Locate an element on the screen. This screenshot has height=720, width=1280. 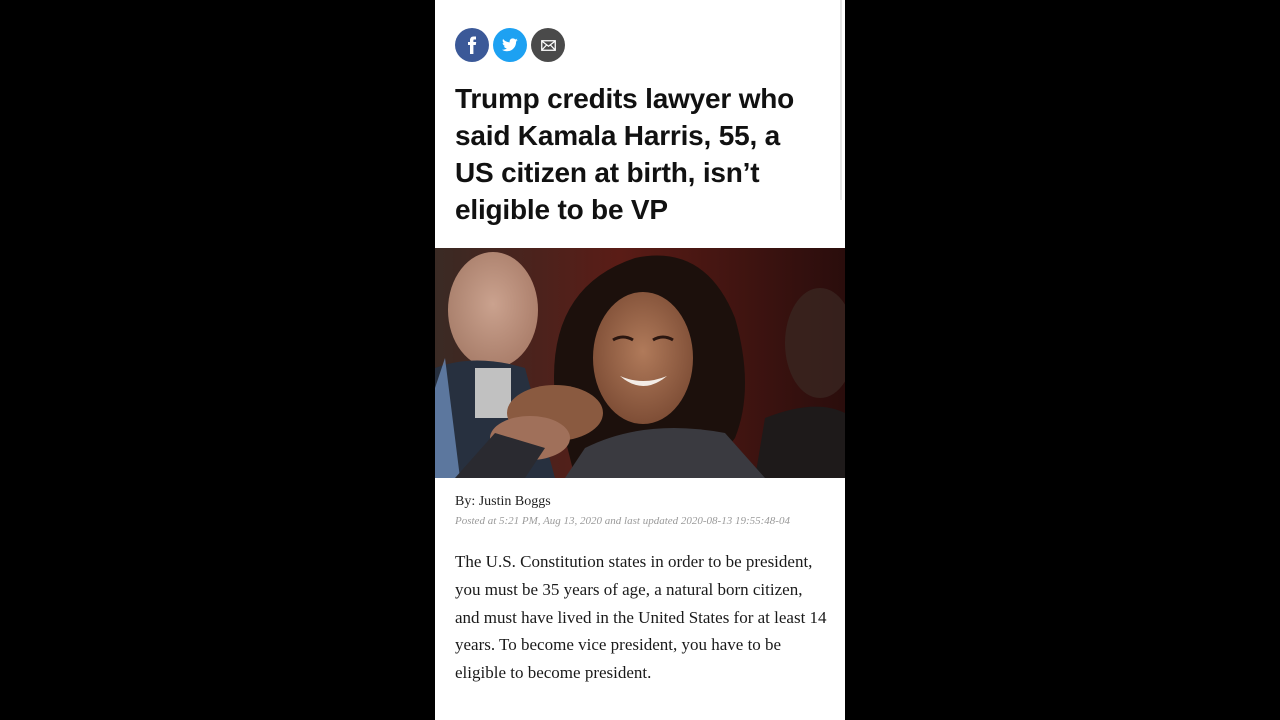
twitter-icon is located at coordinates (510, 45).